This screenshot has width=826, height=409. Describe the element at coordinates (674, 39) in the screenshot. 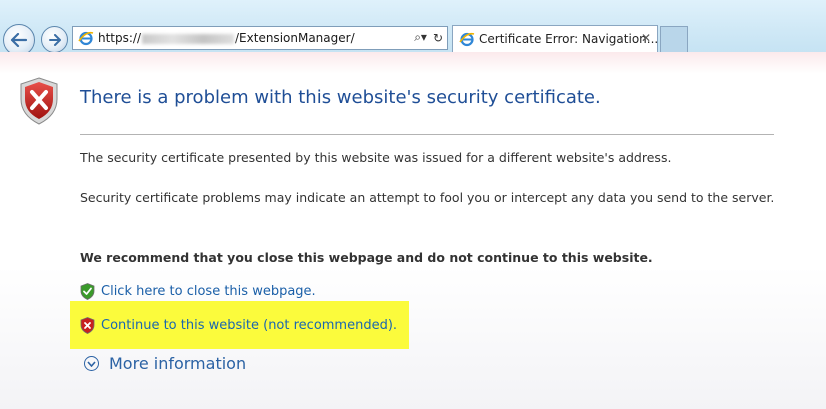

I see `new-tab-button` at that location.